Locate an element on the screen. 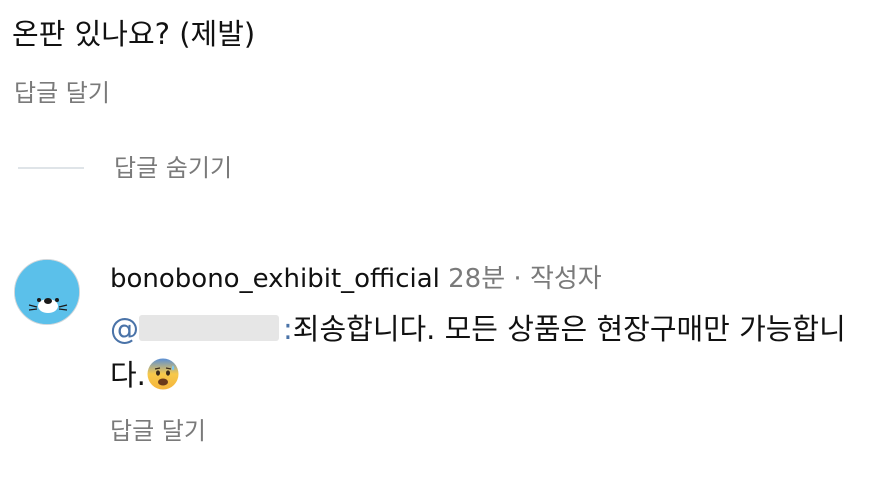 The width and height of the screenshot is (896, 503). reply-header: bonobono_exhibit_official 28분 · 작성자 is located at coordinates (356, 279).